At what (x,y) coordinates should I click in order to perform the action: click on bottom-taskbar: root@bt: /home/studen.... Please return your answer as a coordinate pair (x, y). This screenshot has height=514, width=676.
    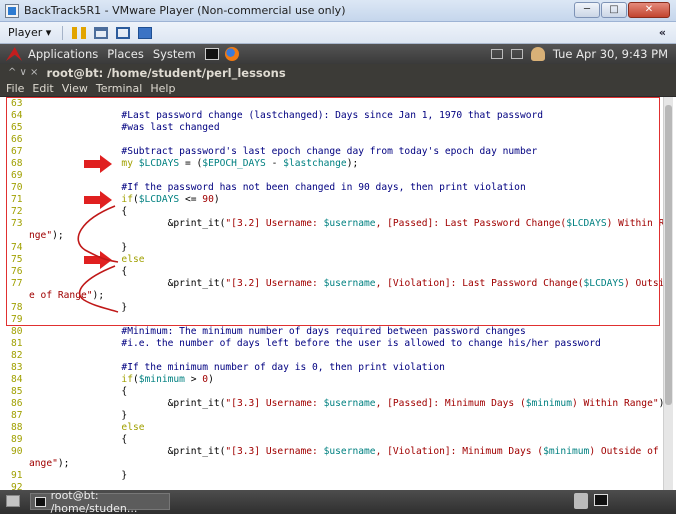
    Looking at the image, I should click on (338, 501).